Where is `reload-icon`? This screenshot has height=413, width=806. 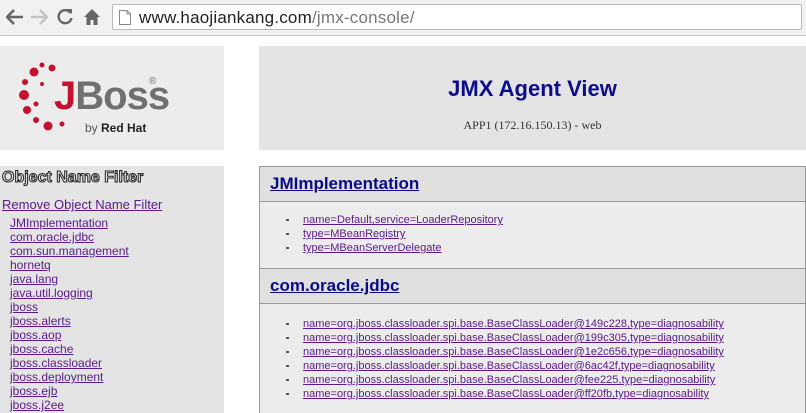
reload-icon is located at coordinates (65, 16).